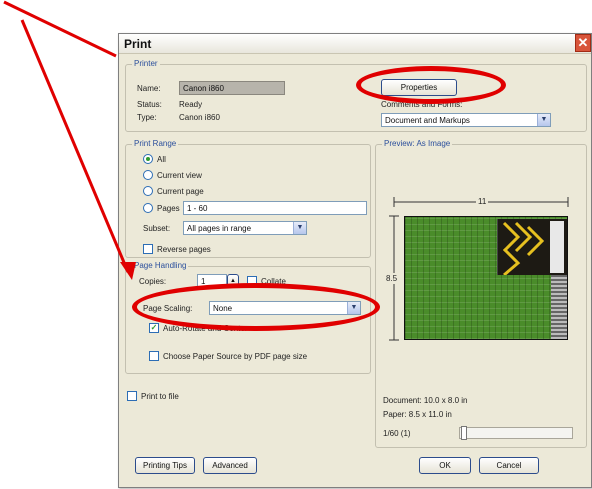 Image resolution: width=592 pixels, height=489 pixels. What do you see at coordinates (427, 120) in the screenshot?
I see `comments-forms-value: Document and Markups` at bounding box center [427, 120].